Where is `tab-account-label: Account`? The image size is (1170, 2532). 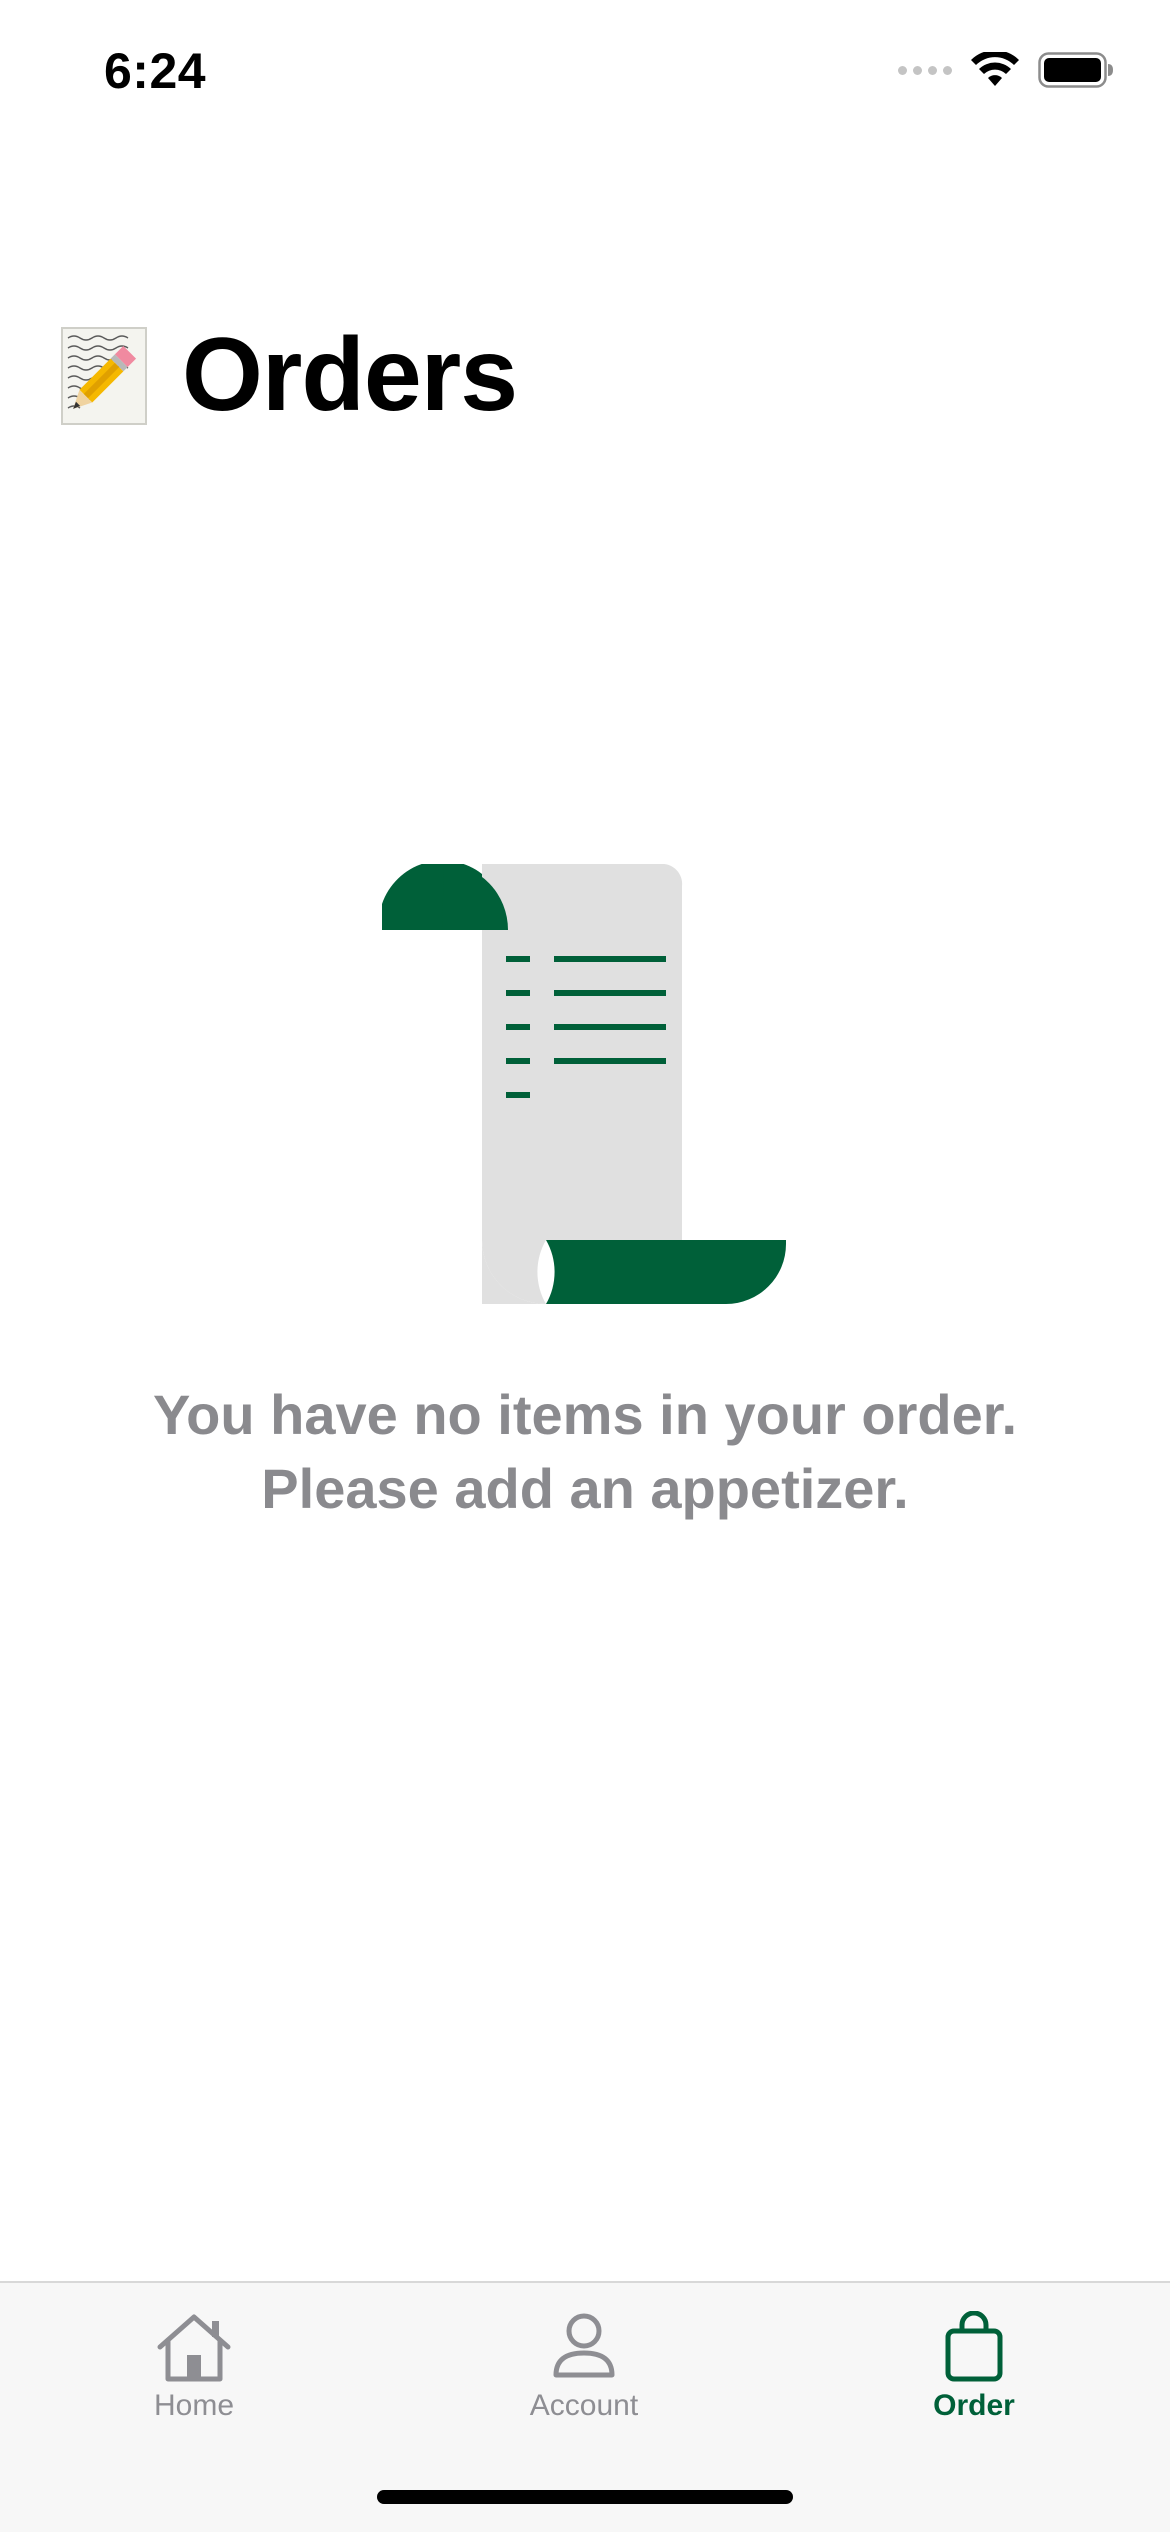 tab-account-label: Account is located at coordinates (584, 2405).